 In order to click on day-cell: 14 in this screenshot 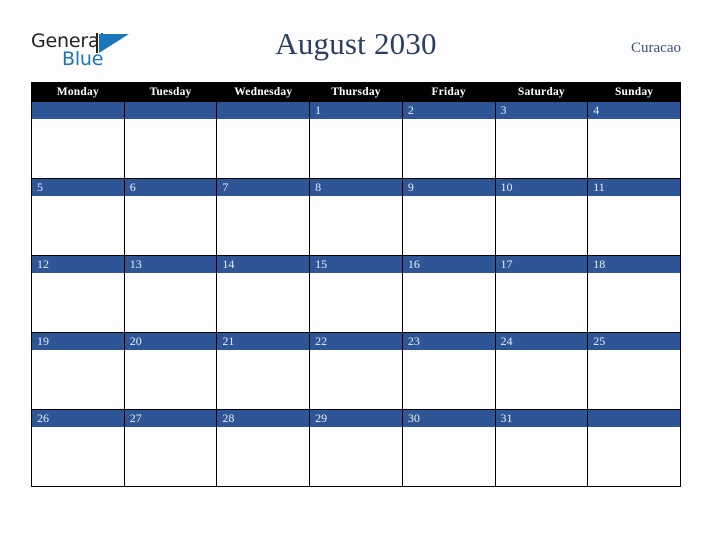, I will do `click(263, 294)`.